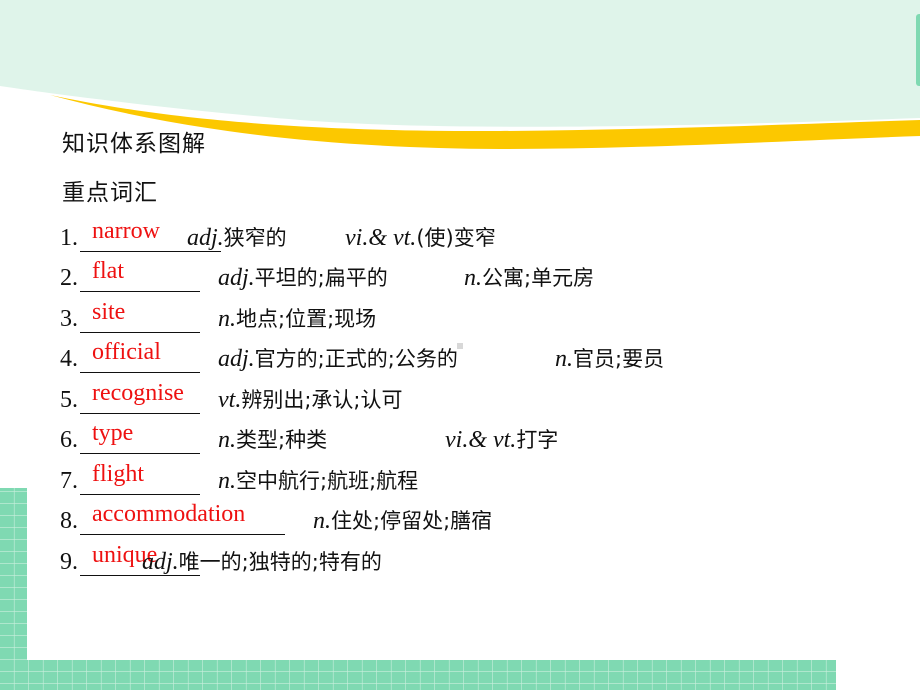  What do you see at coordinates (110, 193) in the screenshot?
I see `section-subtitle: 重点词汇` at bounding box center [110, 193].